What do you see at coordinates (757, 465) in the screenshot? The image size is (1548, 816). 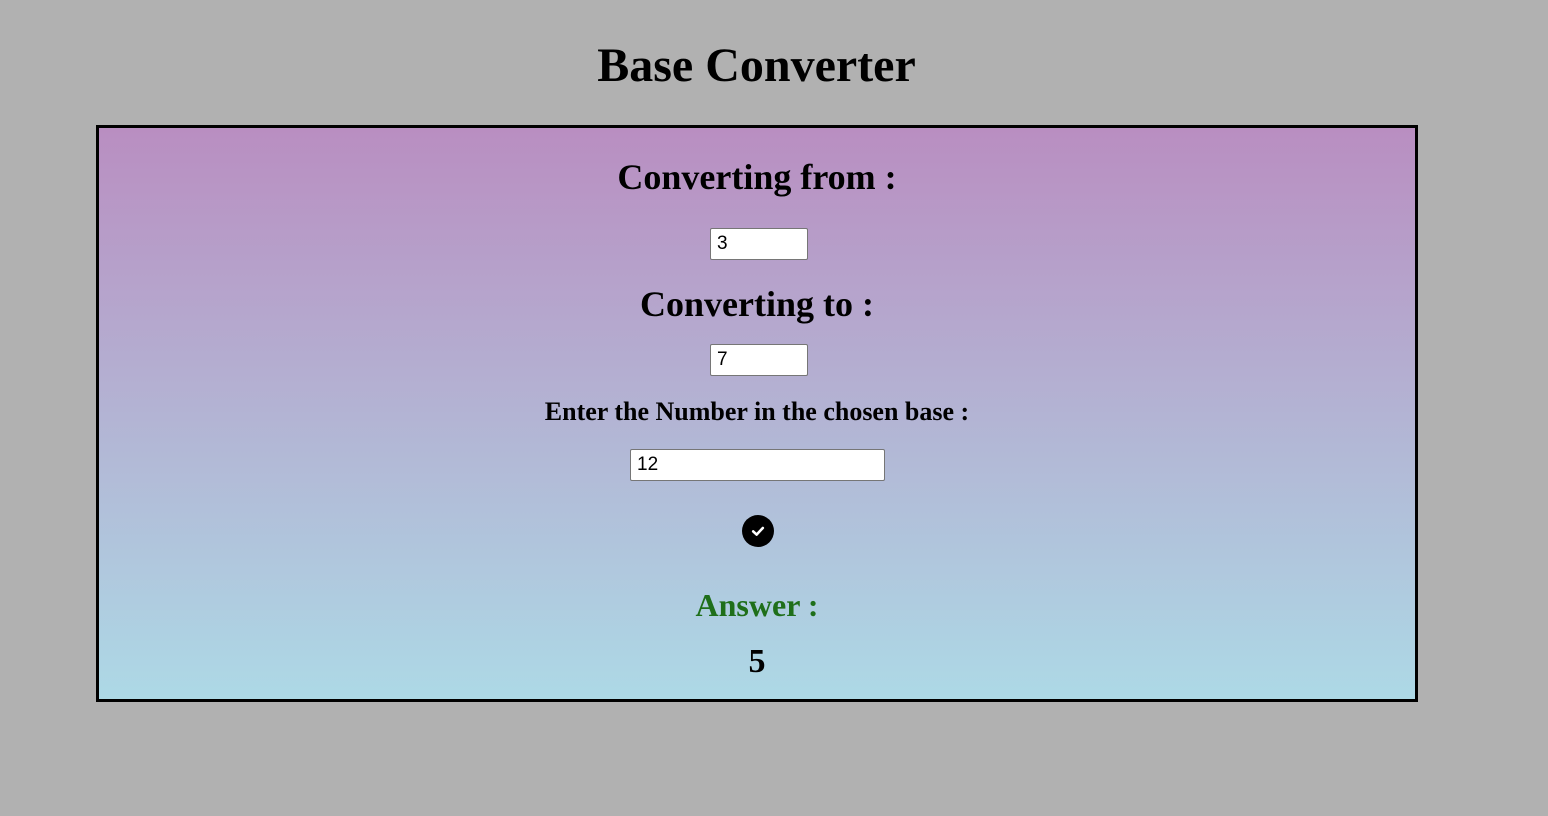 I see `number-input` at bounding box center [757, 465].